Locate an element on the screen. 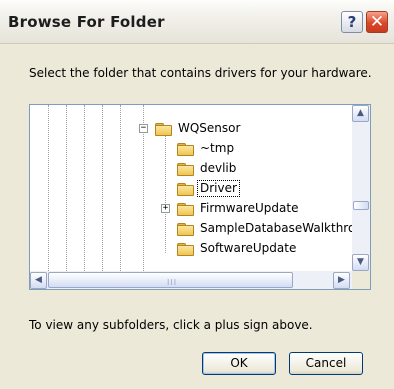 The image size is (394, 389). horizontal-scroll-thumb: III is located at coordinates (170, 280).